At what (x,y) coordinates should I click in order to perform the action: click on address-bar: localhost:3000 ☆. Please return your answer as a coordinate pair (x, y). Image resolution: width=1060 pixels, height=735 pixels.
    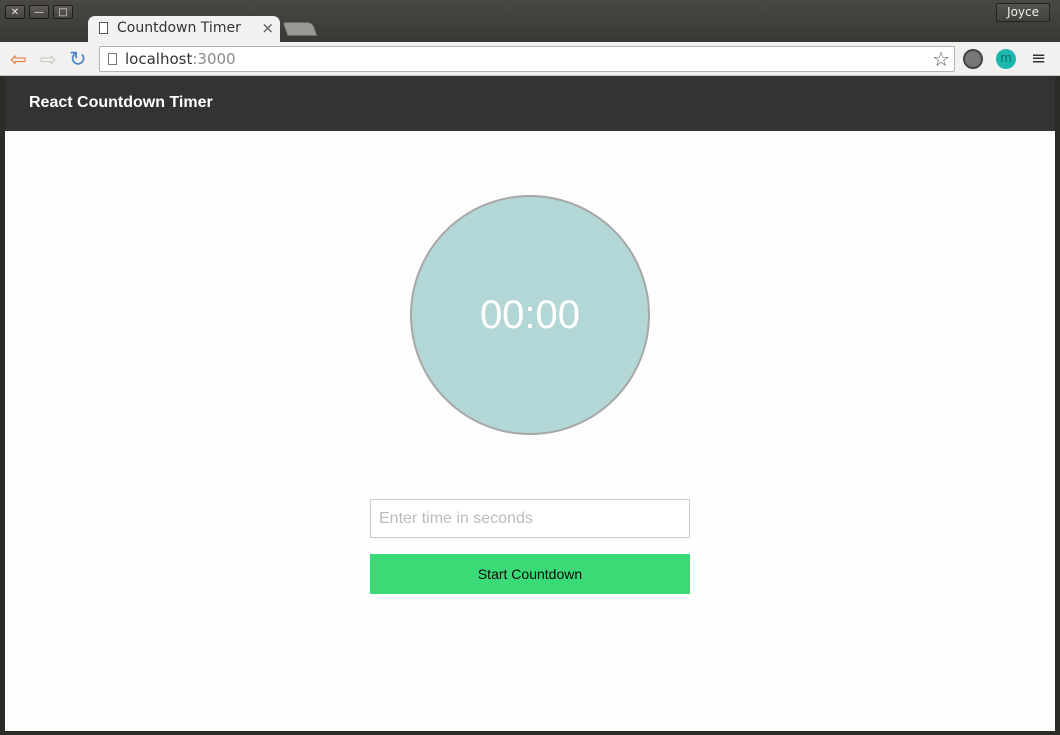
    Looking at the image, I should click on (527, 59).